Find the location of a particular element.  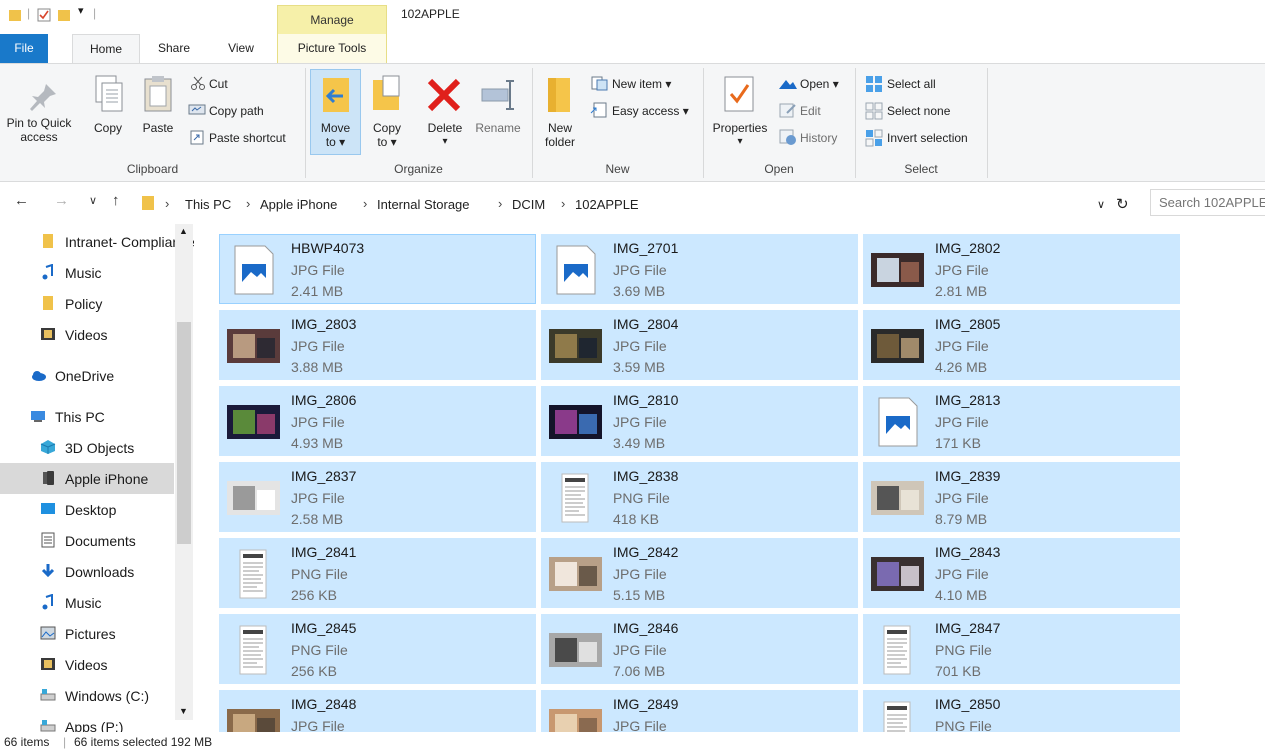

file-tile: IMG_2813 JPG File 171 KB is located at coordinates (1021, 421).